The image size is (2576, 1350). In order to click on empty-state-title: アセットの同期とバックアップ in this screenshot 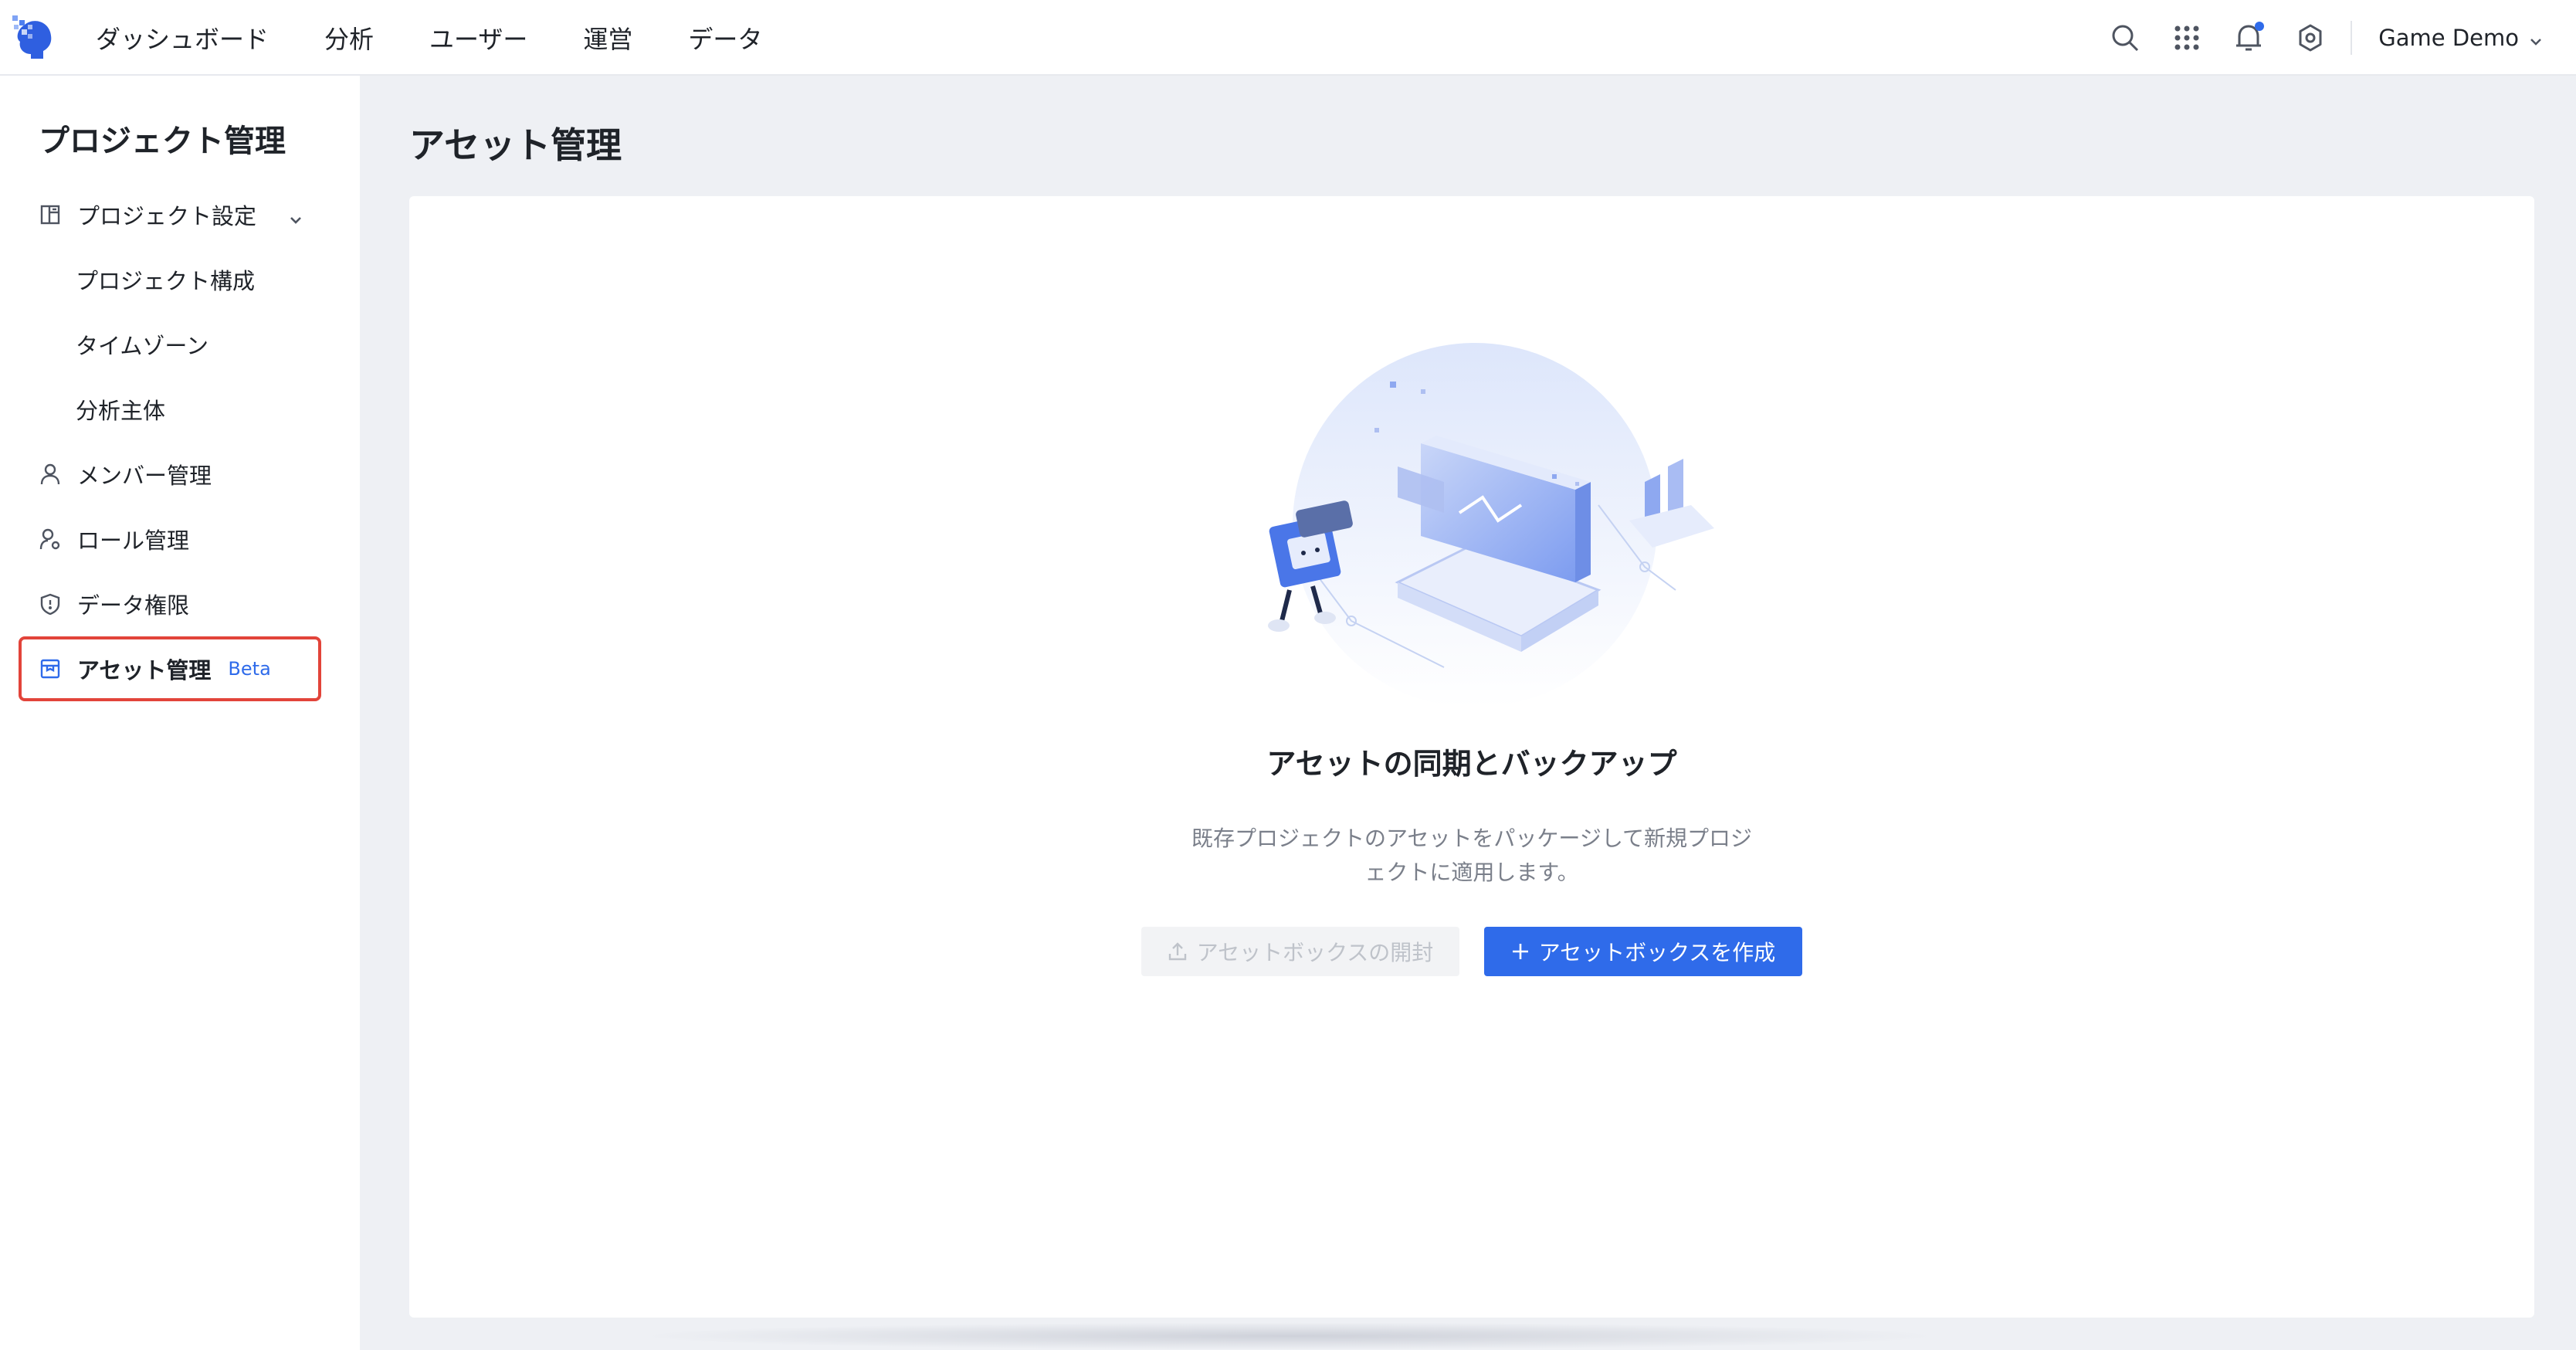, I will do `click(1471, 764)`.